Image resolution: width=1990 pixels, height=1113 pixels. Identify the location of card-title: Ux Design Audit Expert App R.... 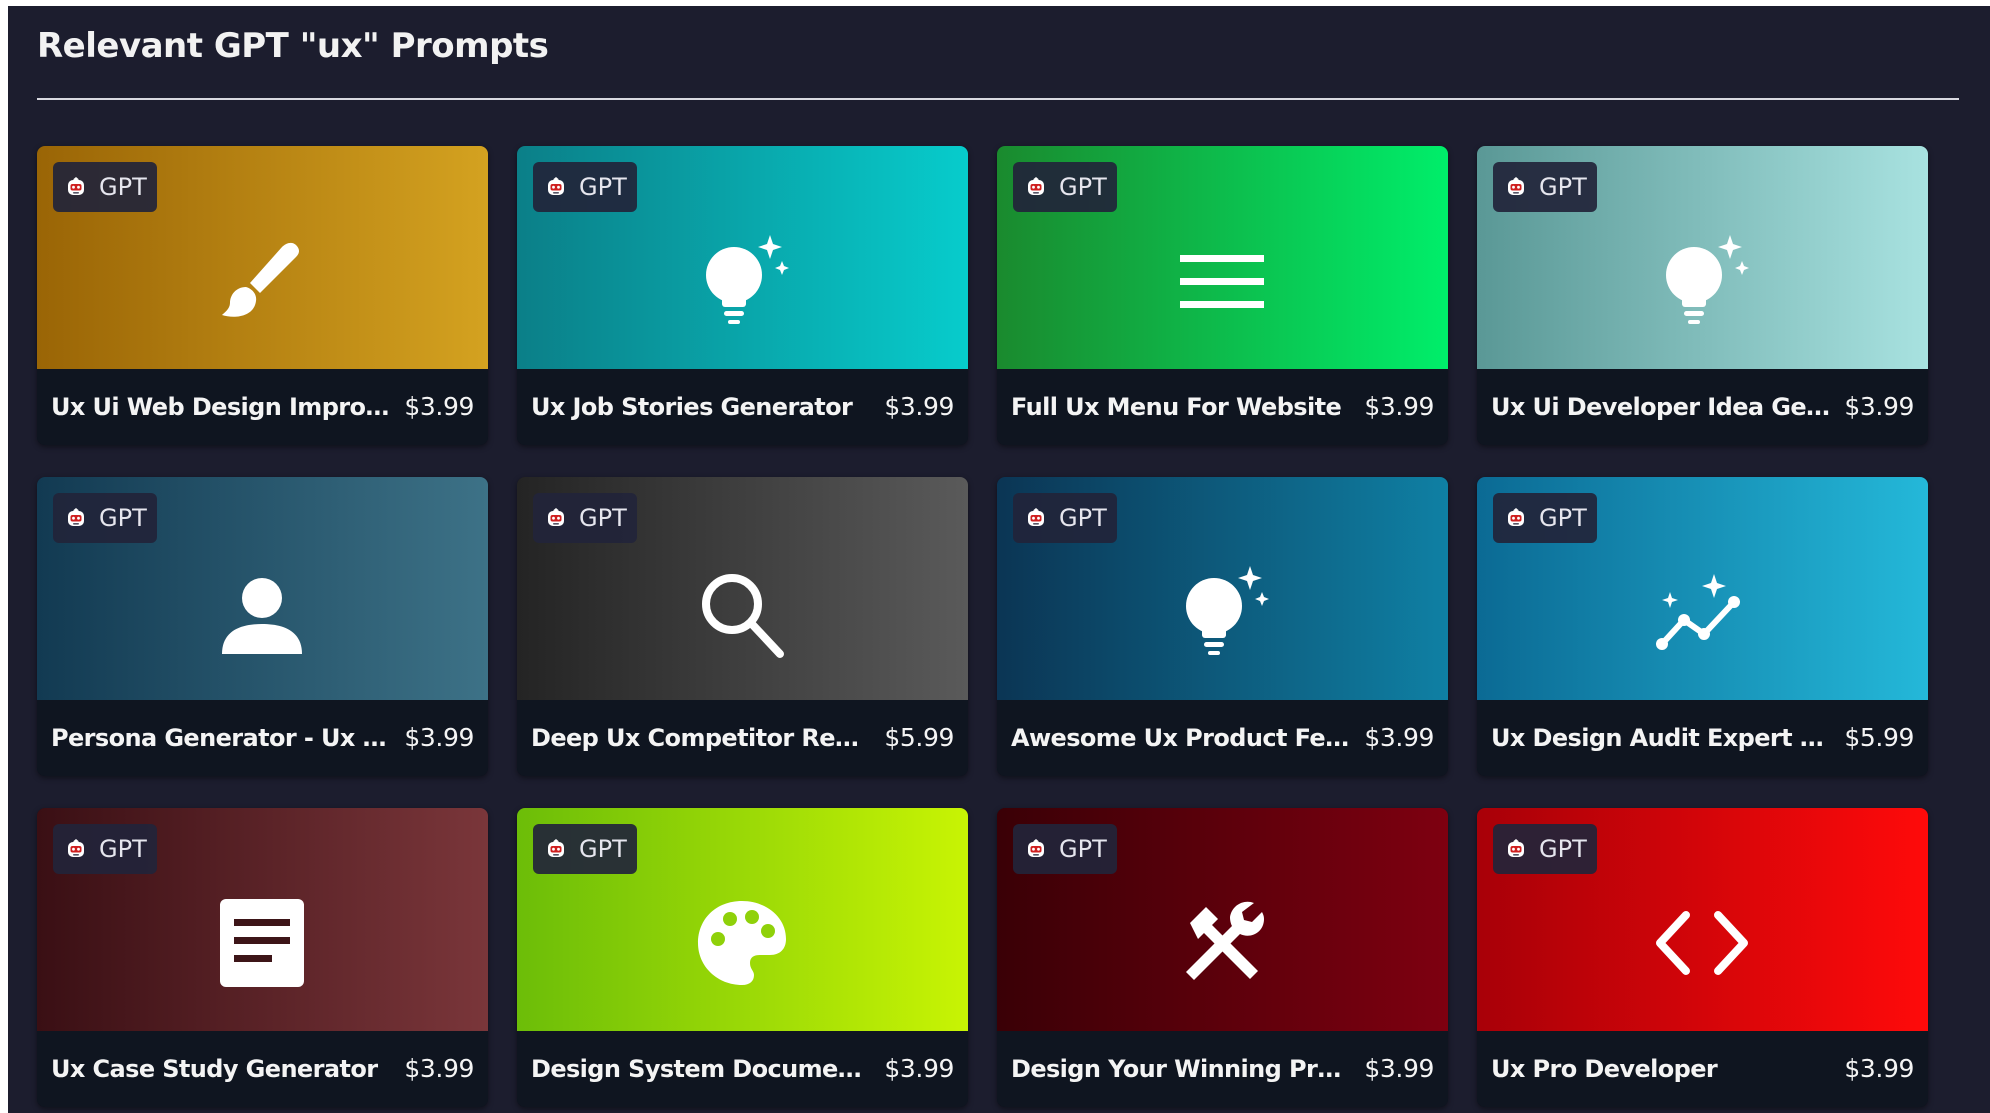
(1661, 738).